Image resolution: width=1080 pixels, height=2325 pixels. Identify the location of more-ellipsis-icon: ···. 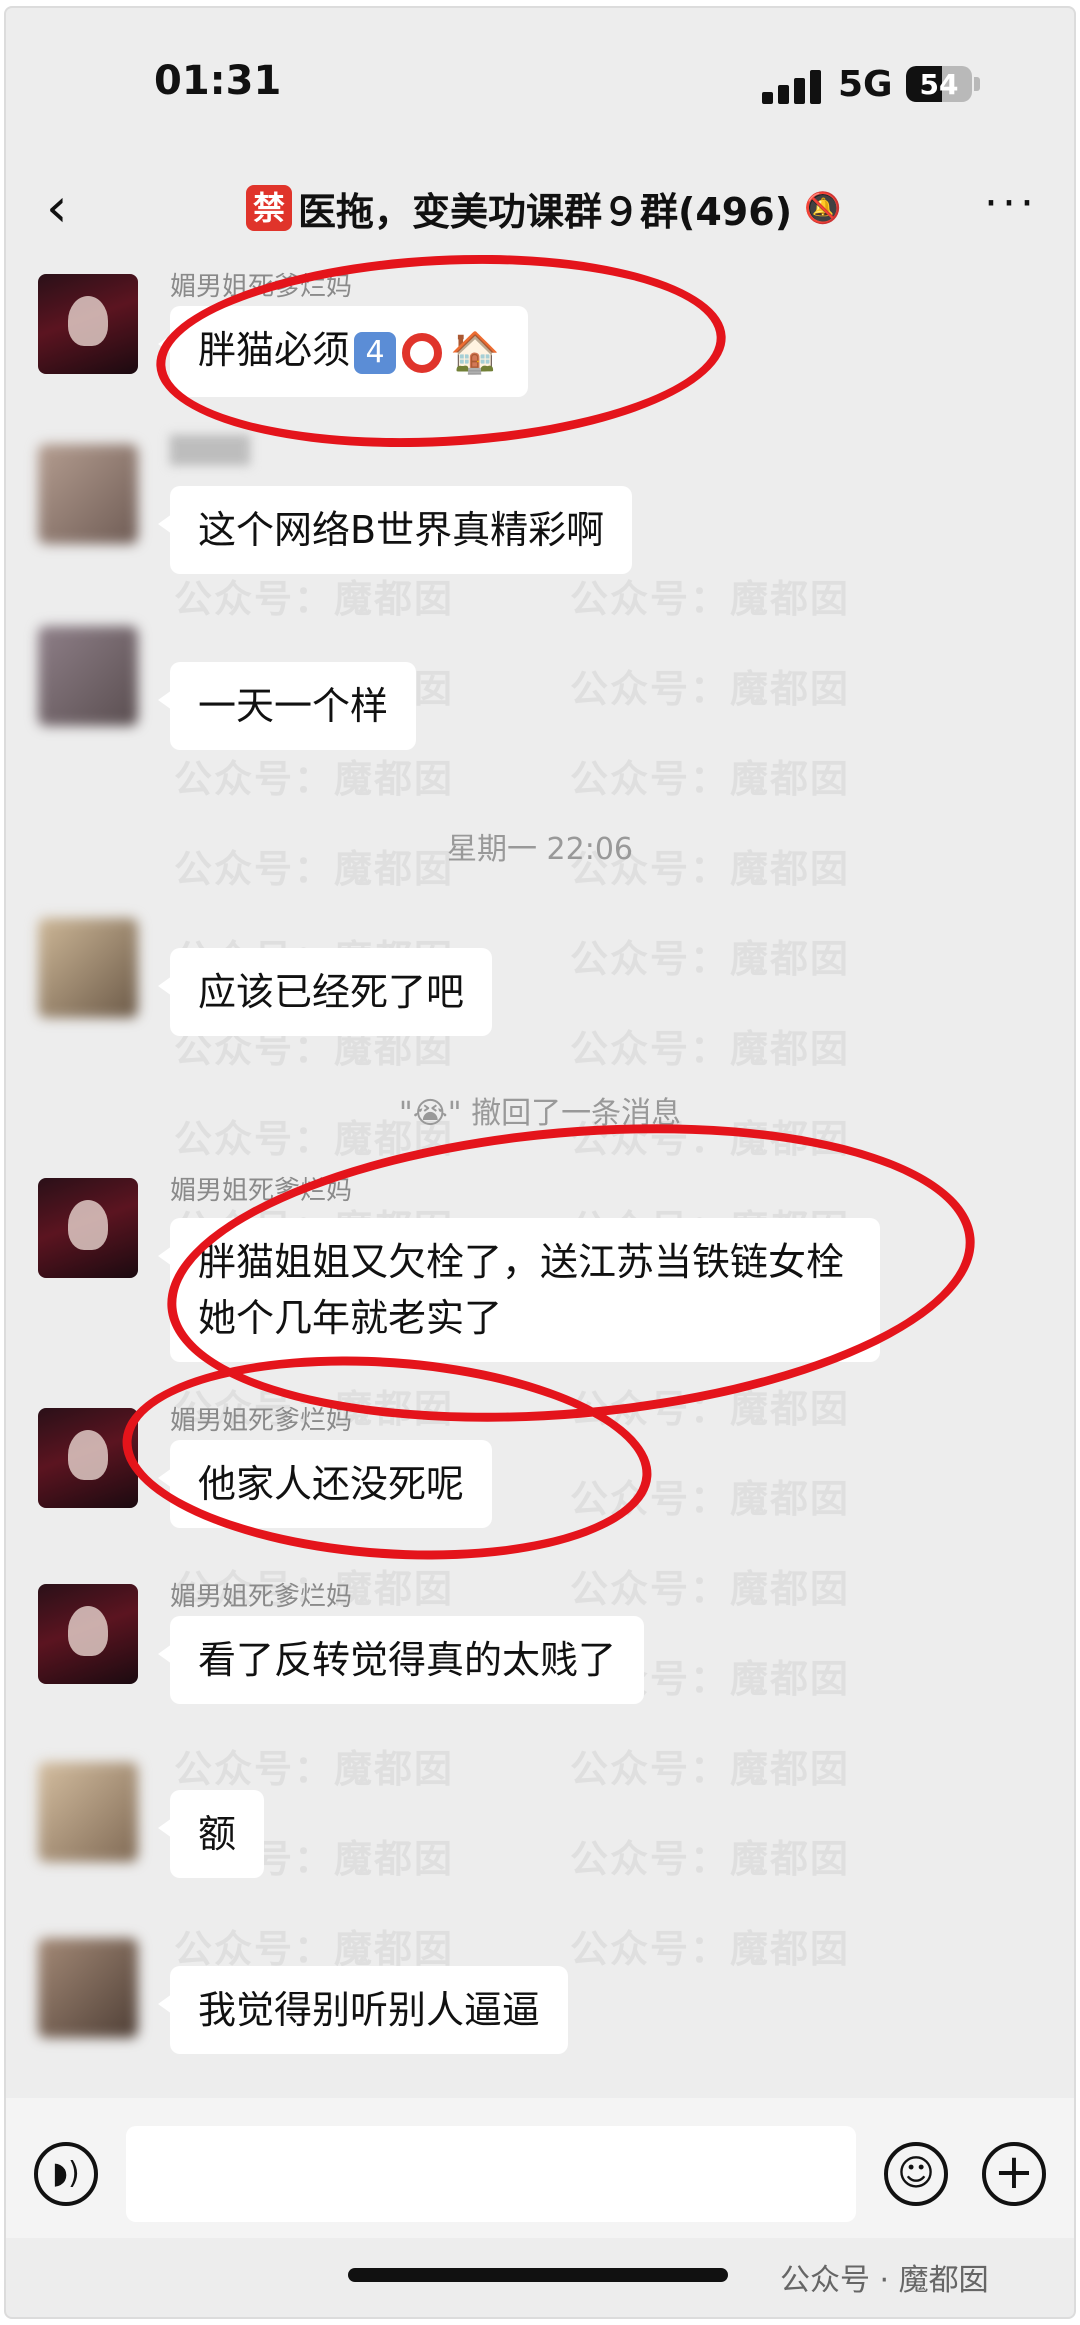
(1011, 203).